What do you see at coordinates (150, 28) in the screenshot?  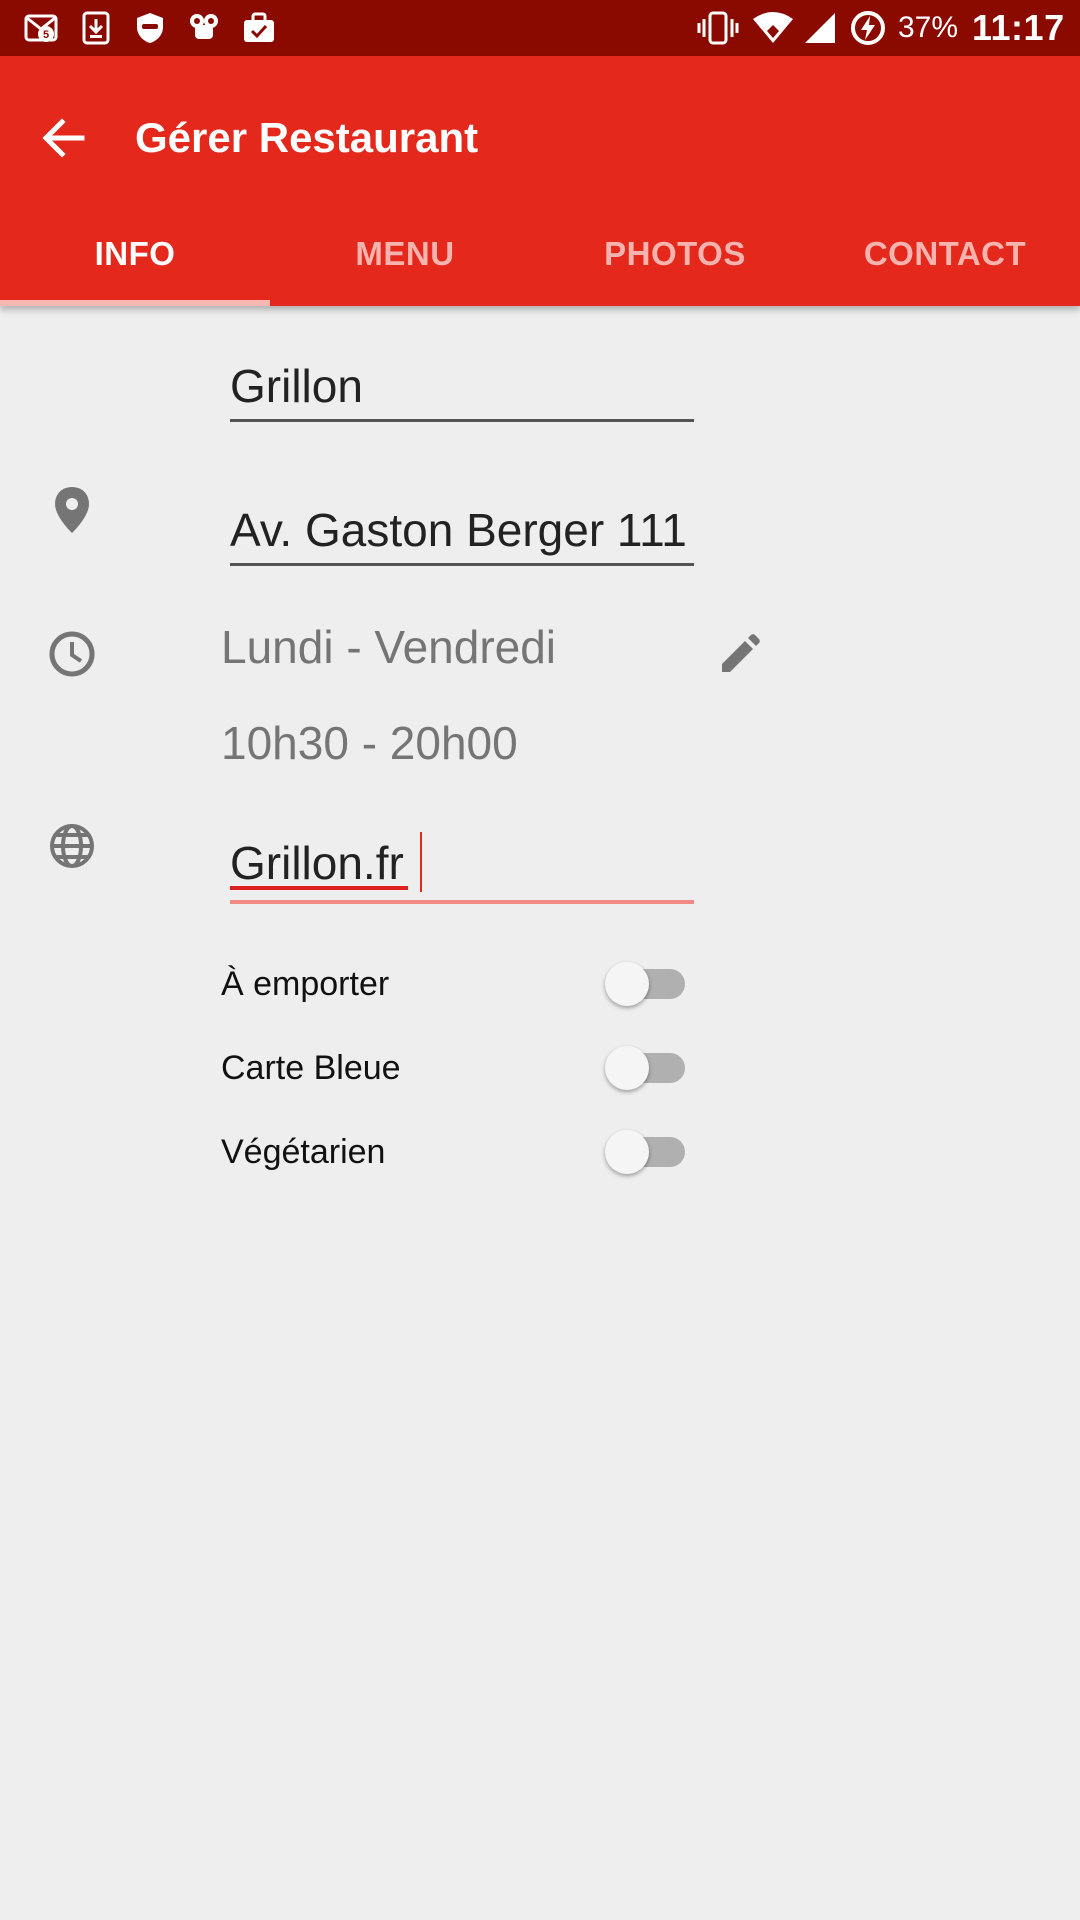 I see `shield-mask-icon` at bounding box center [150, 28].